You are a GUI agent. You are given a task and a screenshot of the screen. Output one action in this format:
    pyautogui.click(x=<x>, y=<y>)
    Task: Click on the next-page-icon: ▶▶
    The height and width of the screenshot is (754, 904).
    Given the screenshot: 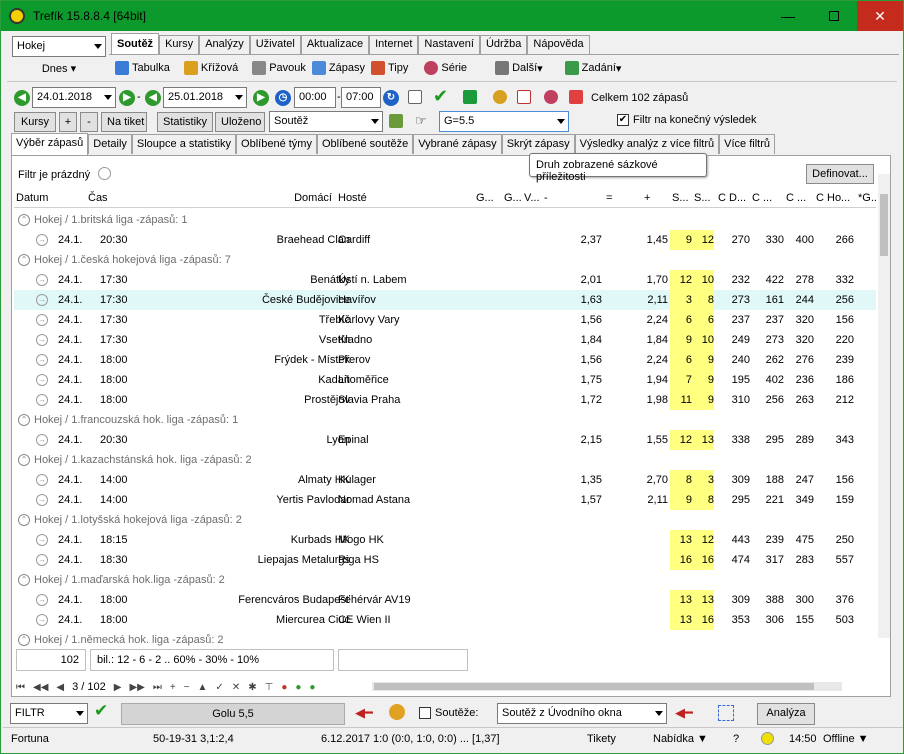 What is the action you would take?
    pyautogui.click(x=136, y=687)
    